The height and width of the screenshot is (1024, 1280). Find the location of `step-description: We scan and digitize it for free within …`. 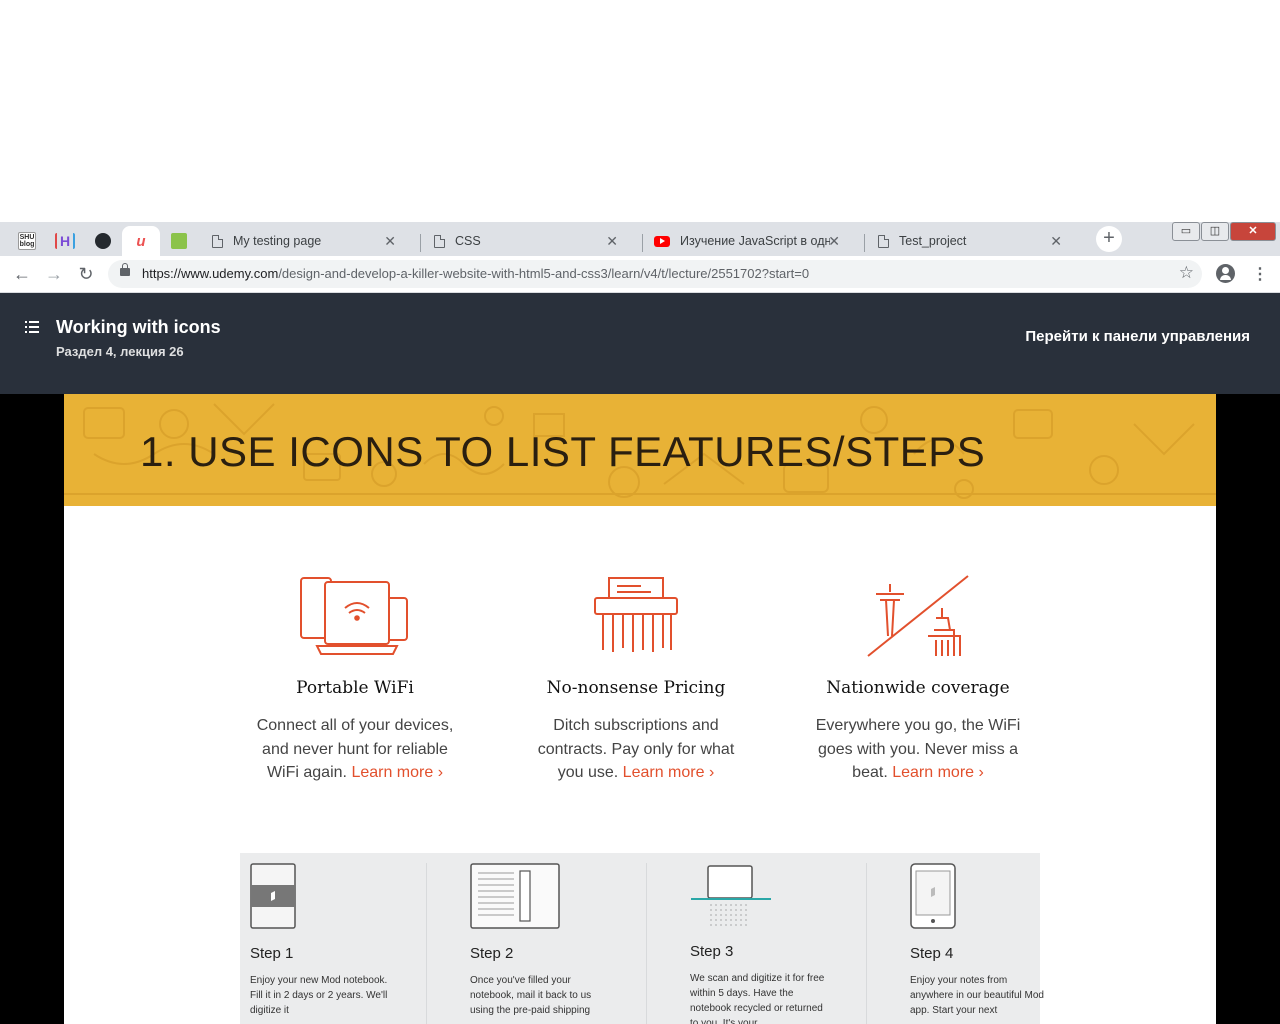

step-description: We scan and digitize it for free within … is located at coordinates (757, 998).